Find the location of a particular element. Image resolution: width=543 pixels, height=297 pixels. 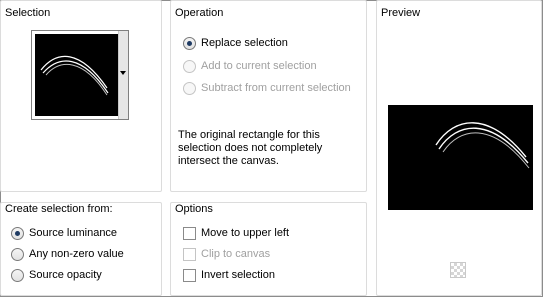

radio-source-opacity: Source opacity is located at coordinates (56, 275).